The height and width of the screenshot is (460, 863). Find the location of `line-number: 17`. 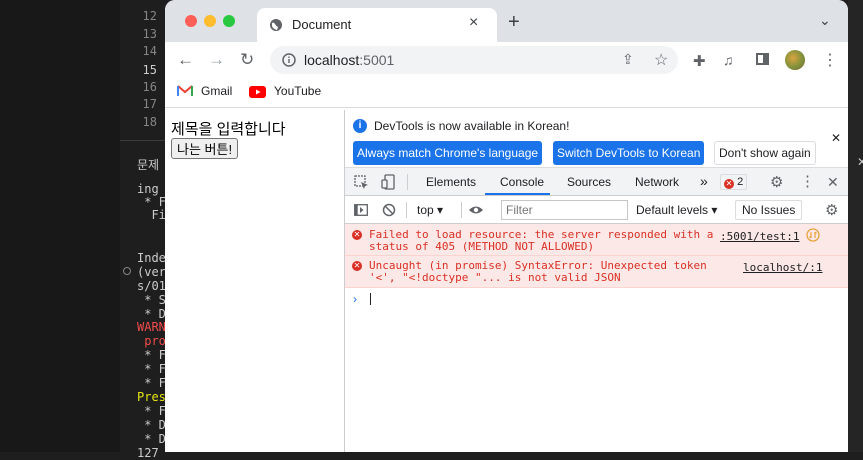

line-number: 17 is located at coordinates (149, 104).